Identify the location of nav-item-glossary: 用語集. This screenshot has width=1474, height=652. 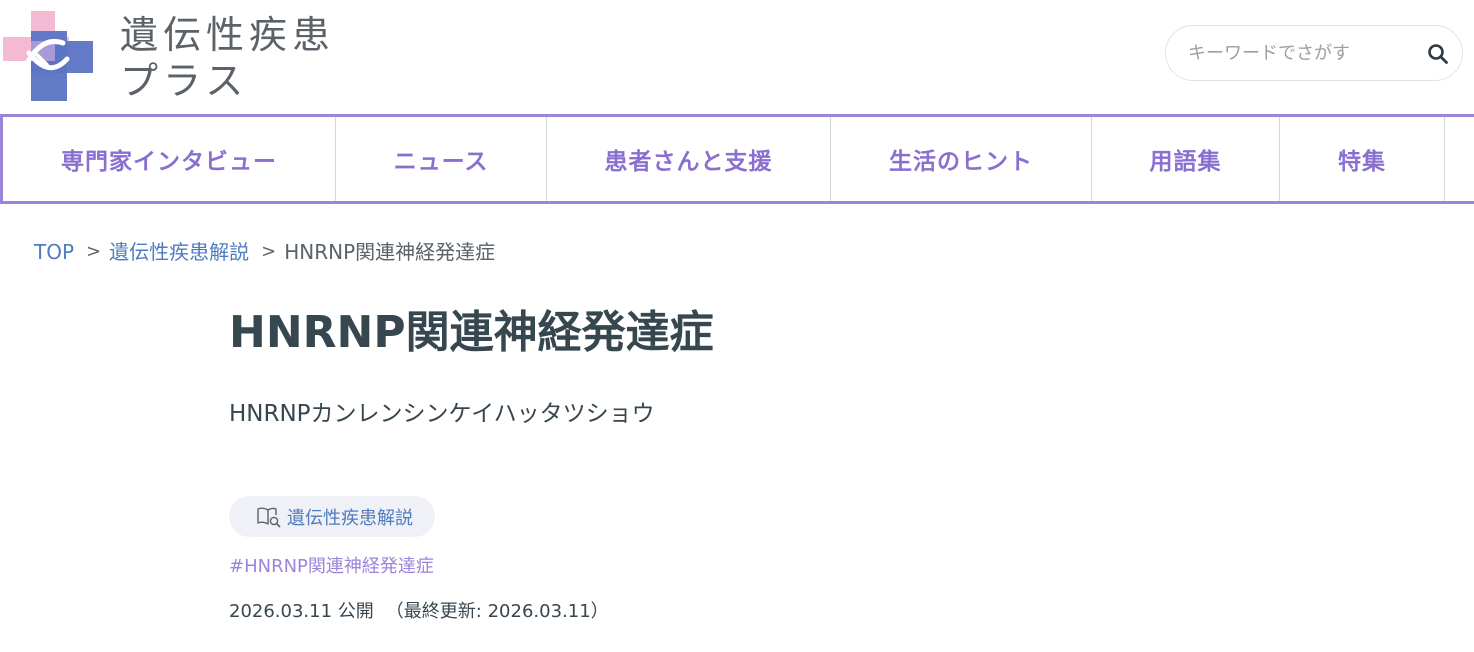
(1186, 159).